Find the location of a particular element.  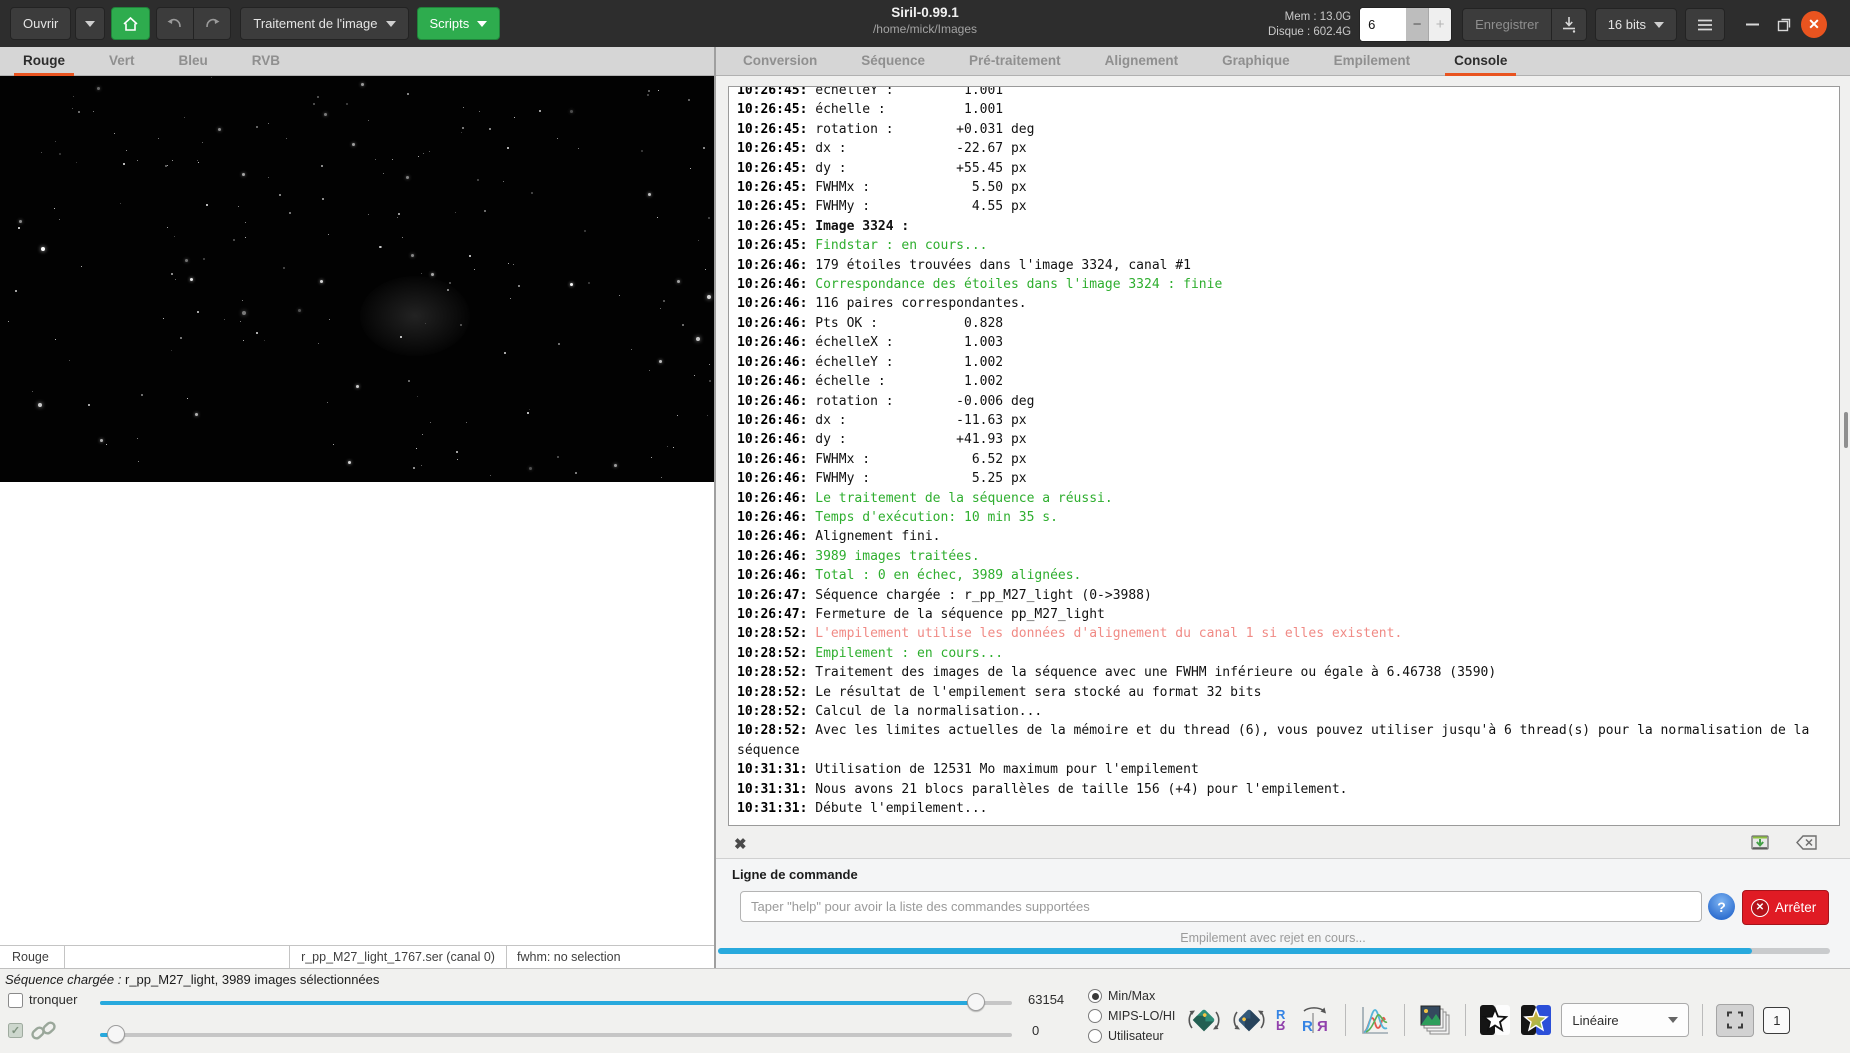

help-button: ? is located at coordinates (1721, 906).